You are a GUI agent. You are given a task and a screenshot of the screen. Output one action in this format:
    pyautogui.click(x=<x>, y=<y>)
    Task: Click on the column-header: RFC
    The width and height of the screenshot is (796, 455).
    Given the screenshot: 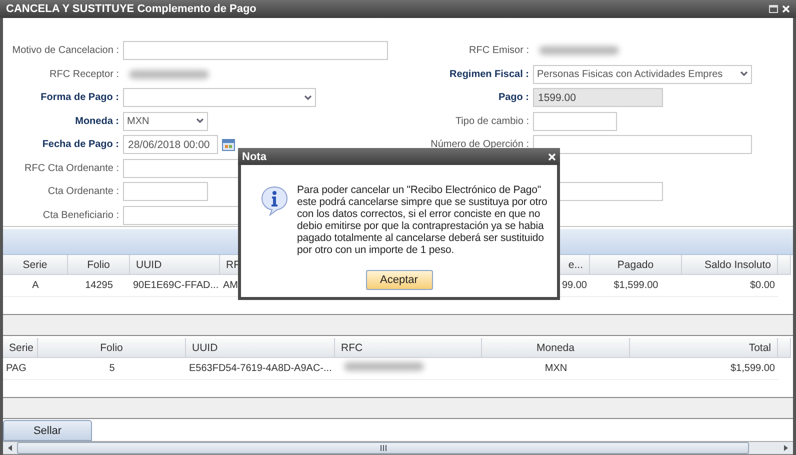 What is the action you would take?
    pyautogui.click(x=408, y=348)
    